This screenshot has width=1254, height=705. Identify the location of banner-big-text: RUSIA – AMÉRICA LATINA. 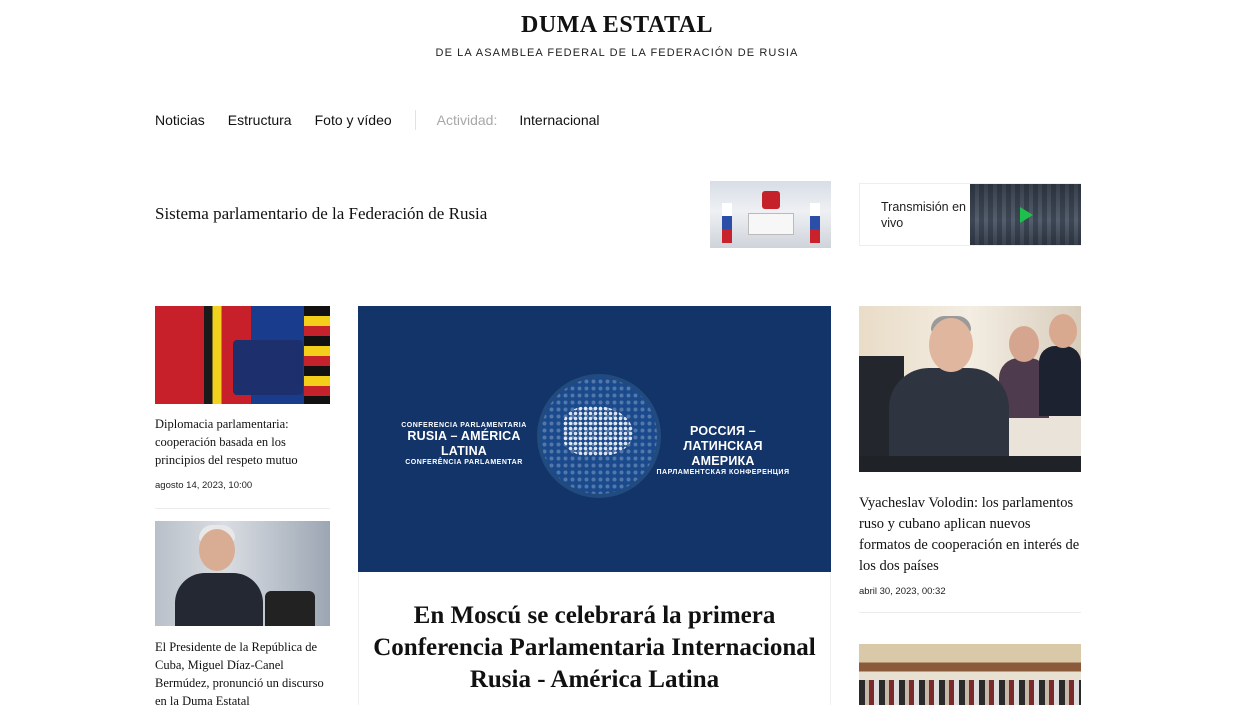
(464, 443).